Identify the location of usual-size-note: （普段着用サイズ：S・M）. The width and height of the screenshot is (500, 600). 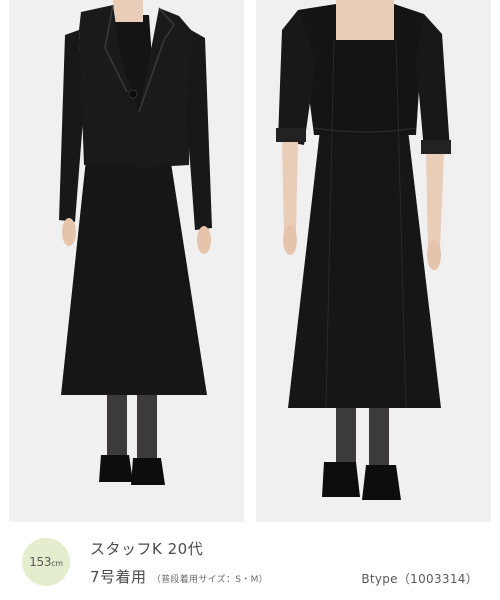
(209, 580).